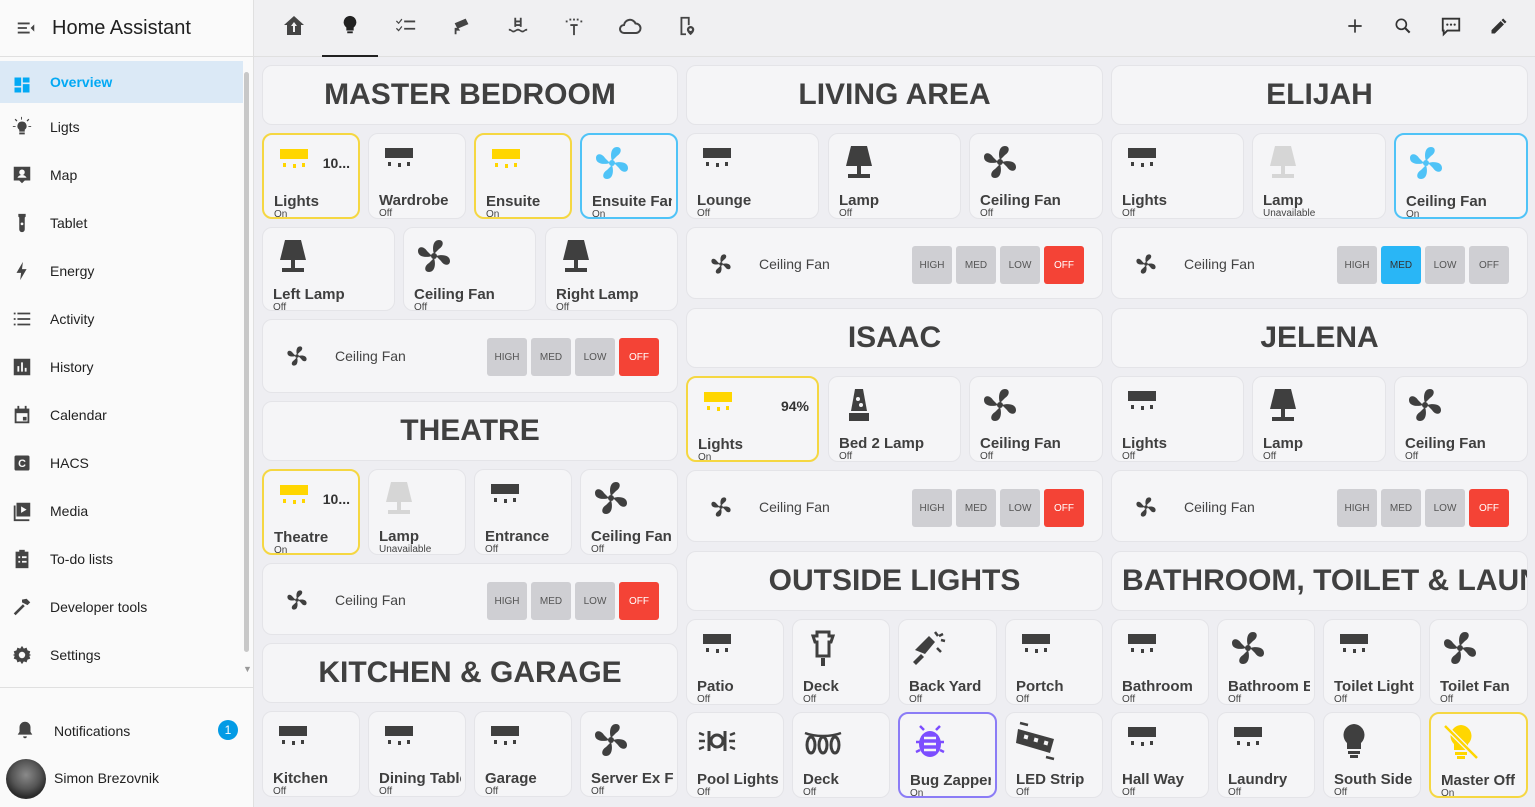 The image size is (1535, 807). What do you see at coordinates (417, 176) in the screenshot?
I see `tile-wardrobe: Wardrobe Off` at bounding box center [417, 176].